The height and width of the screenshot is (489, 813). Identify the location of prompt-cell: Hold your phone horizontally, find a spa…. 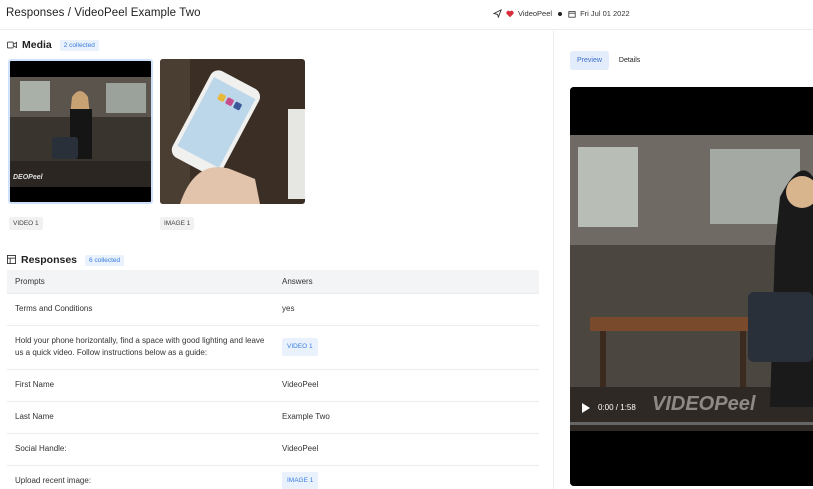
(140, 346).